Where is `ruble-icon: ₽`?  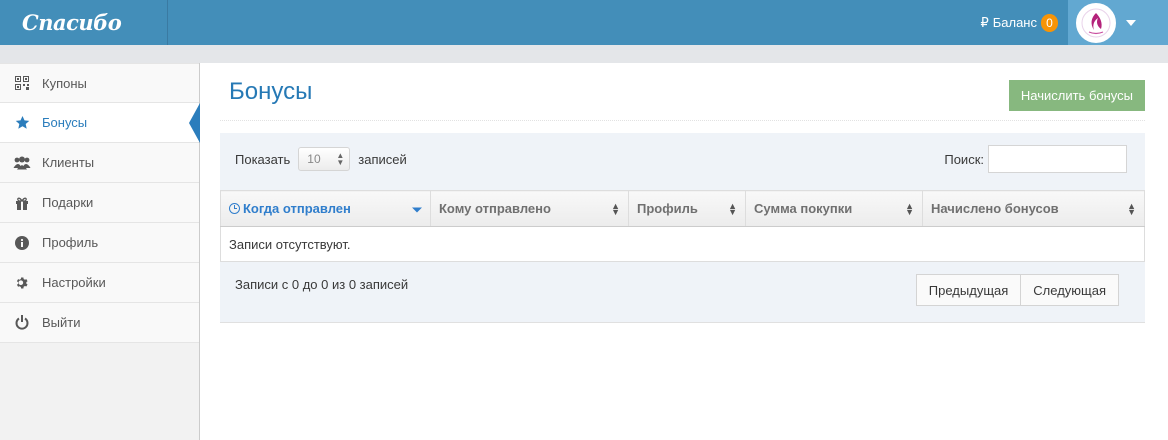
ruble-icon: ₽ is located at coordinates (984, 22).